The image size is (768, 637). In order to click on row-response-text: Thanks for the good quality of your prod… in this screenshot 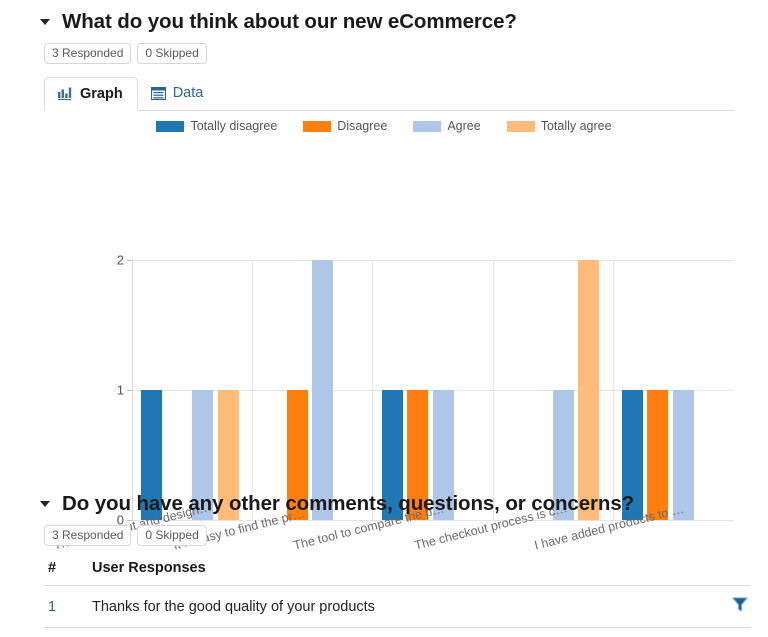, I will do `click(401, 606)`.